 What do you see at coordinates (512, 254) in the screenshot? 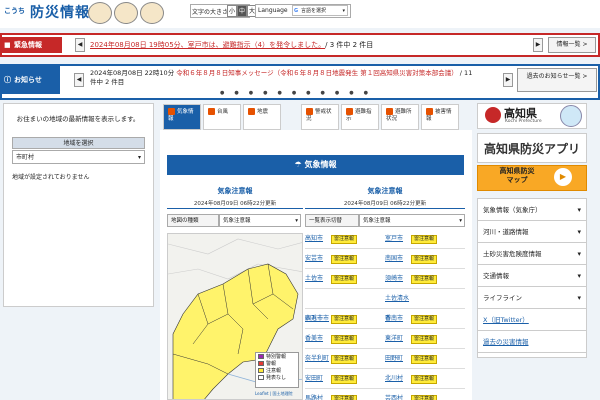
I see `side-menu-label: 土砂災害危険度情報` at bounding box center [512, 254].